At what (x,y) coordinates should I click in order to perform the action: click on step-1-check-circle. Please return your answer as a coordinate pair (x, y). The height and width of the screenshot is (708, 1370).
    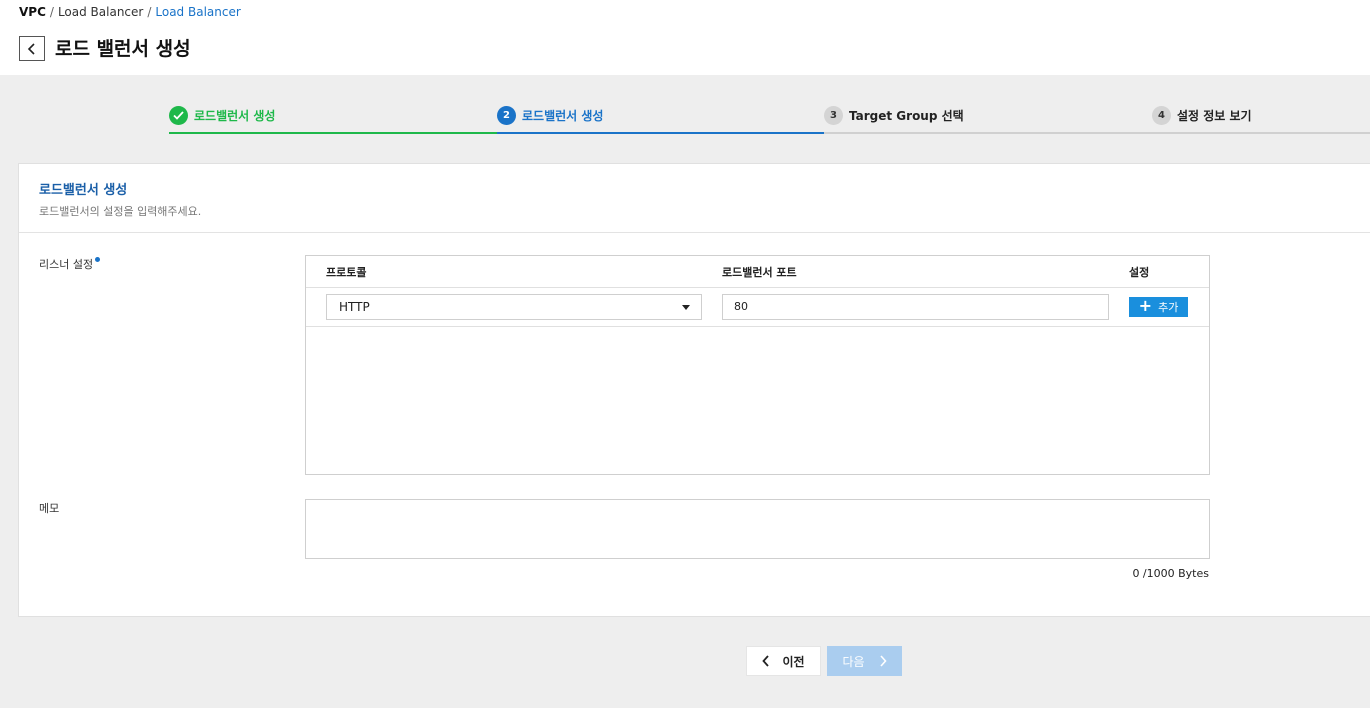
    Looking at the image, I should click on (178, 115).